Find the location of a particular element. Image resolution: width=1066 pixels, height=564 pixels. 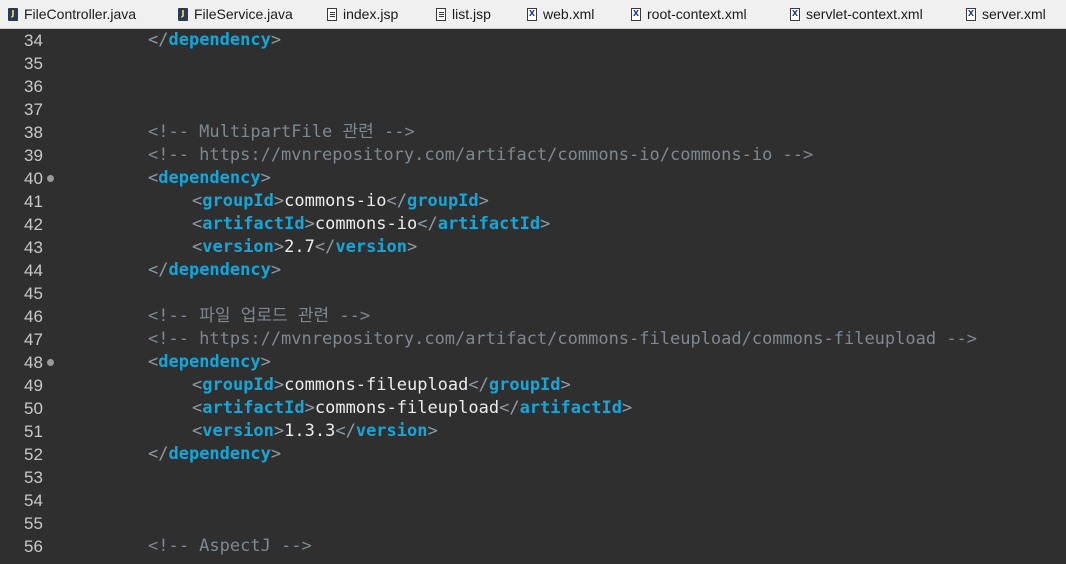

line-number: 38 is located at coordinates (33, 132).